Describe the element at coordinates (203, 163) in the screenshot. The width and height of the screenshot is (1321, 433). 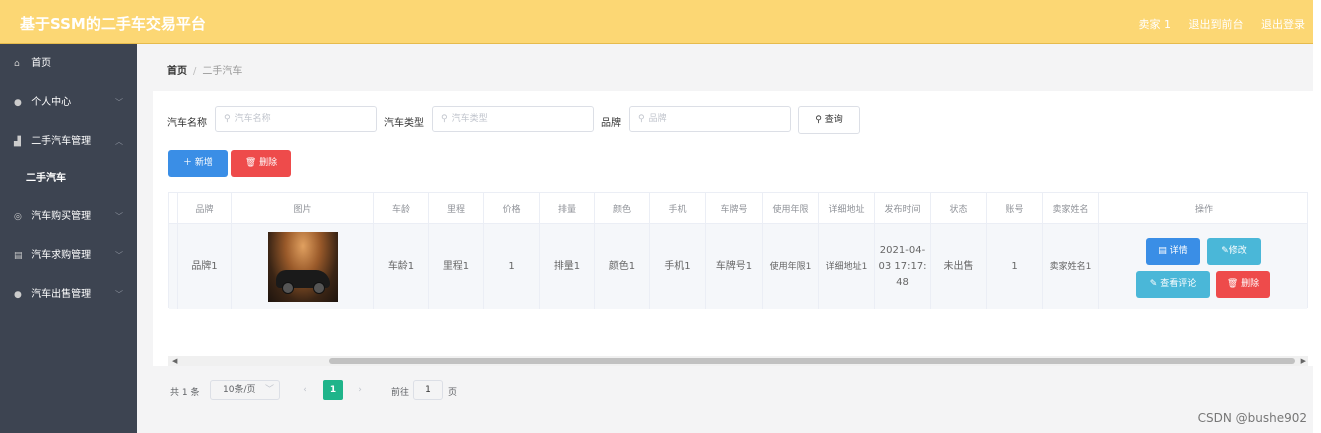
I see `add-button-label: 新增` at that location.